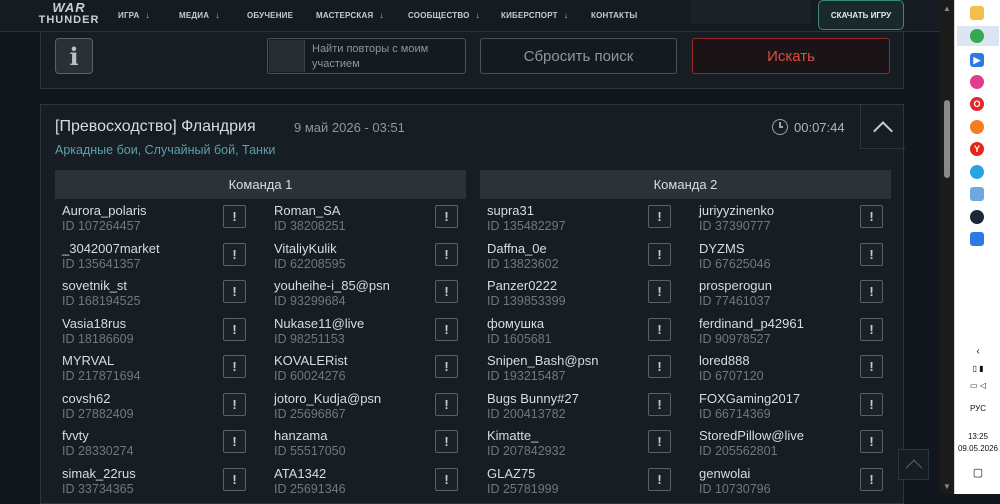  I want to click on player-name: KOVALERist, so click(310, 360).